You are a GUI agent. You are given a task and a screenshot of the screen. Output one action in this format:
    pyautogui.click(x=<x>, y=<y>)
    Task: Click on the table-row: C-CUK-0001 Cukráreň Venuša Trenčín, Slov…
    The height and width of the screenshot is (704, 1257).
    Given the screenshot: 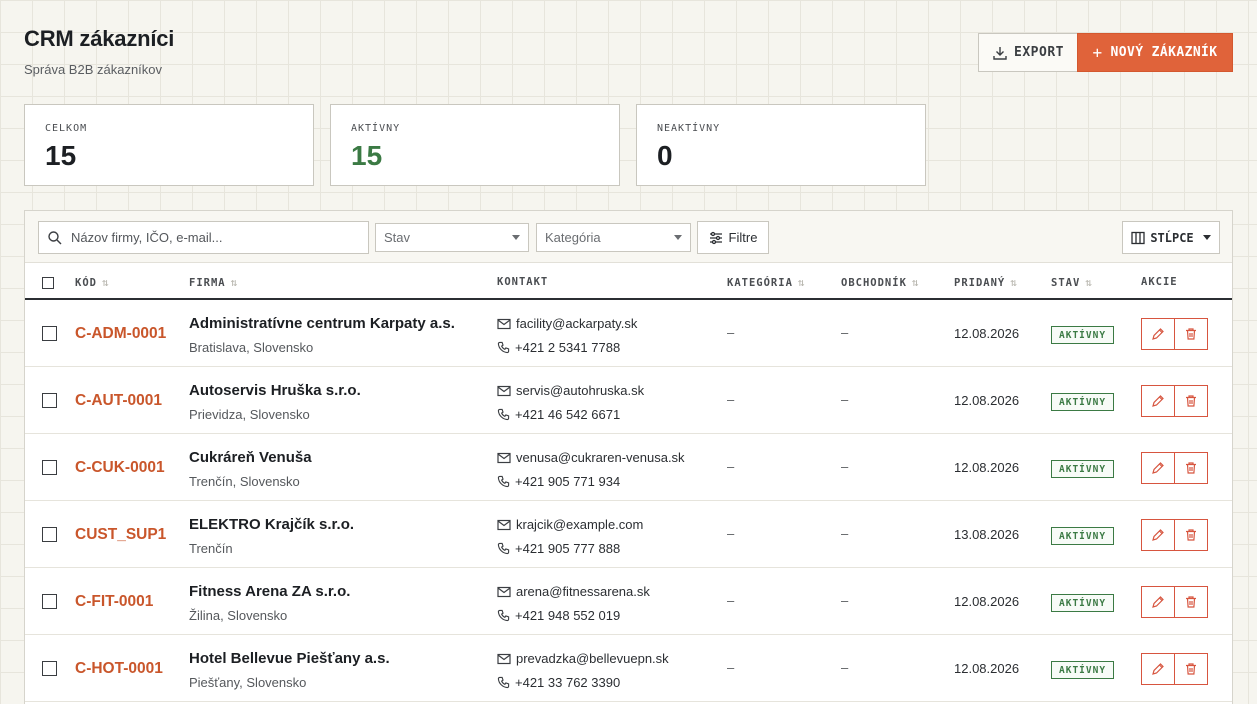 What is the action you would take?
    pyautogui.click(x=628, y=467)
    